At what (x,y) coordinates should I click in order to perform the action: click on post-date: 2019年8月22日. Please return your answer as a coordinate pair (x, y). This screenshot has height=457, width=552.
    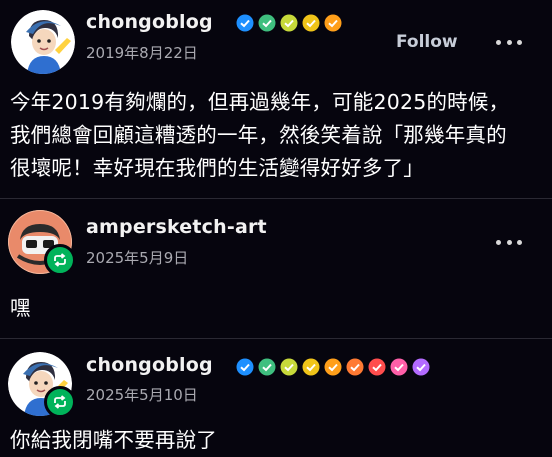
    Looking at the image, I should click on (142, 53).